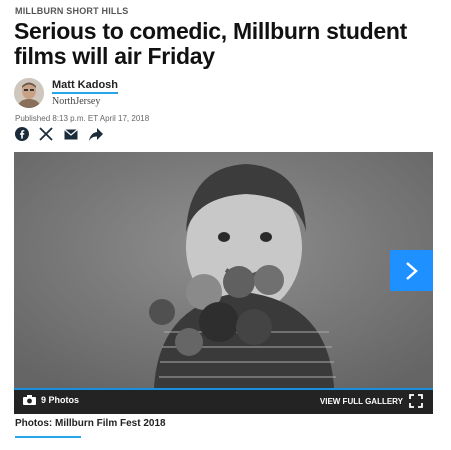  I want to click on gallery-next-button, so click(411, 270).